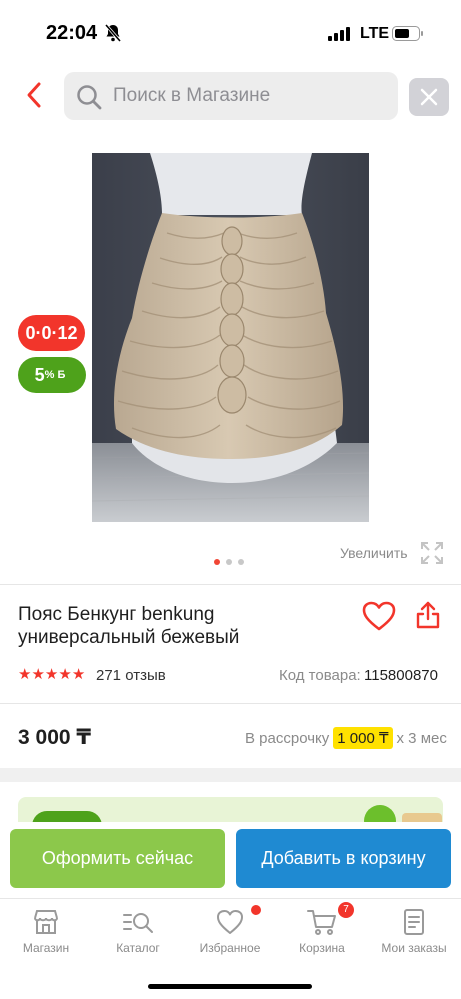 The height and width of the screenshot is (999, 461). Describe the element at coordinates (51, 333) in the screenshot. I see `installment-badge: 0·0·12` at that location.